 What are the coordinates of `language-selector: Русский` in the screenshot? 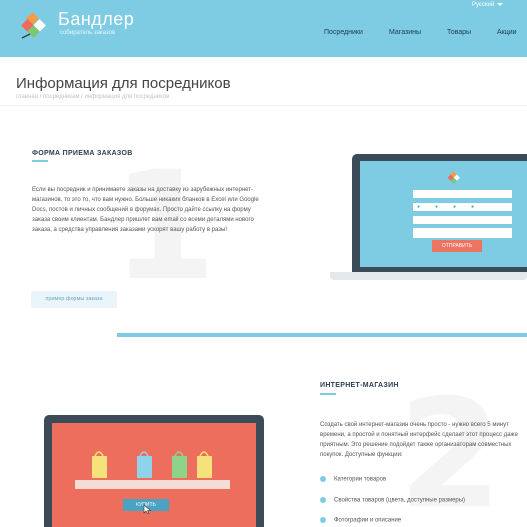 It's located at (488, 5).